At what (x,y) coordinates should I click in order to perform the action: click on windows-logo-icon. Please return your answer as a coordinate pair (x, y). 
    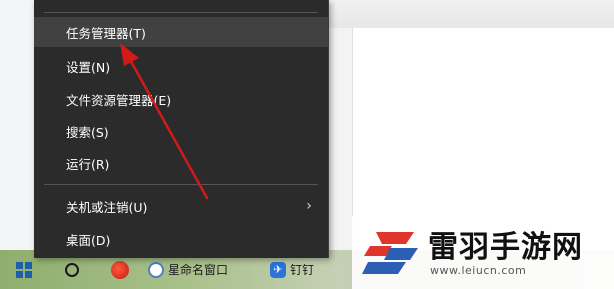
    Looking at the image, I should click on (24, 269).